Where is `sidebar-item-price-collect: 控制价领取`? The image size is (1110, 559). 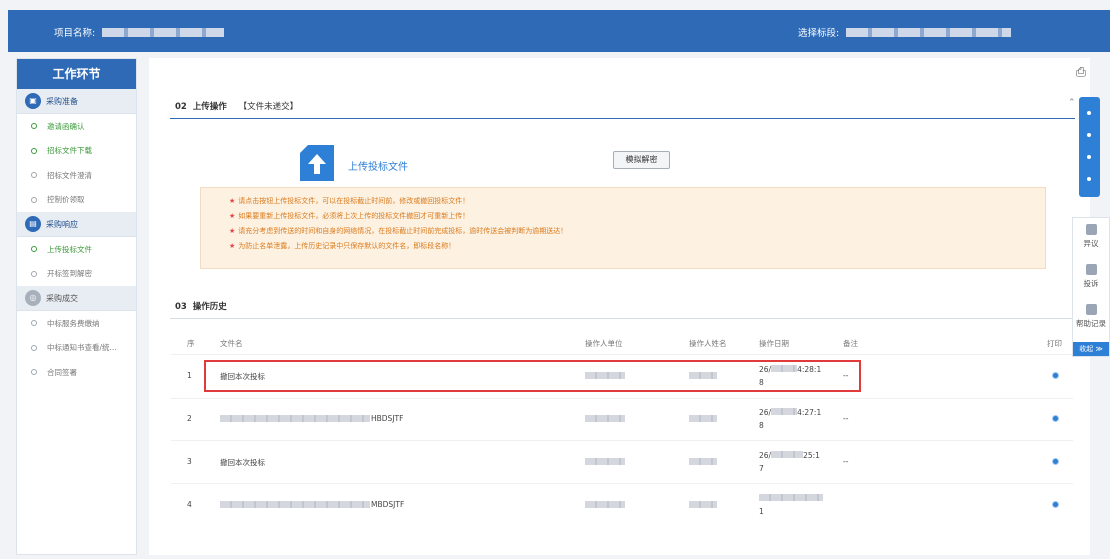
sidebar-item-price-collect: 控制价领取 is located at coordinates (76, 200).